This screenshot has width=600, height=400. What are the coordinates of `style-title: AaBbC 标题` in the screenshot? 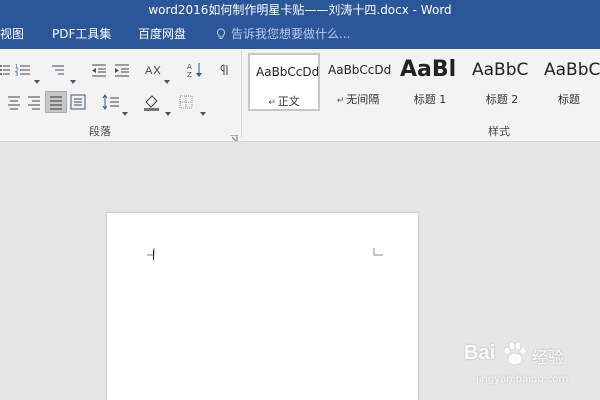 It's located at (569, 82).